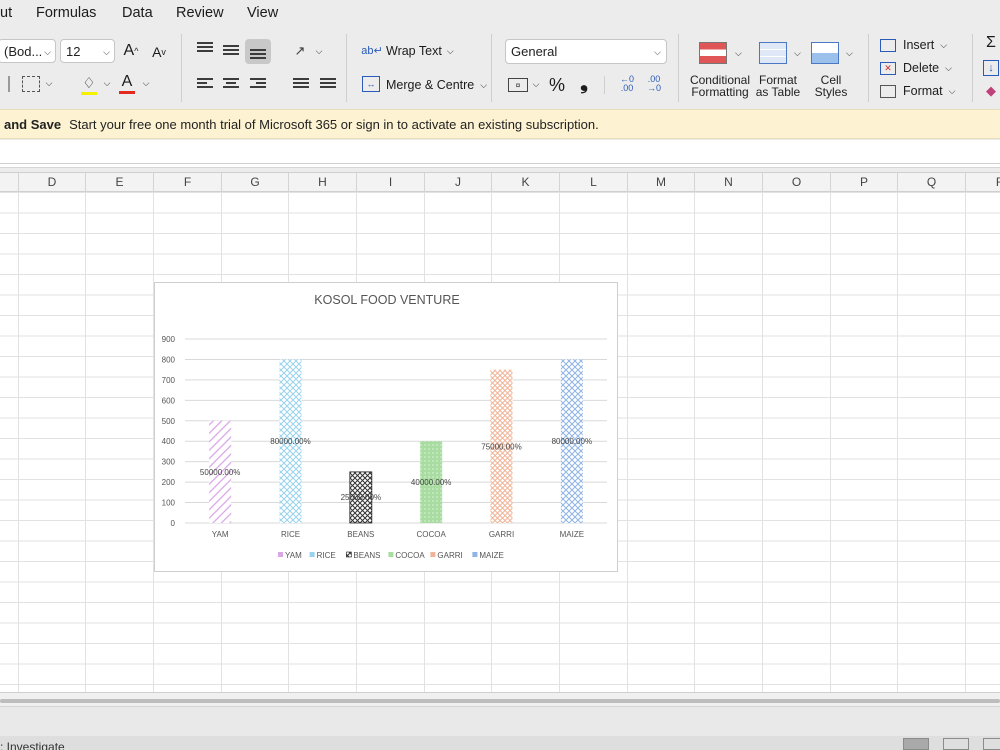 This screenshot has width=1000, height=750. What do you see at coordinates (262, 13) in the screenshot?
I see `tab-view: View` at bounding box center [262, 13].